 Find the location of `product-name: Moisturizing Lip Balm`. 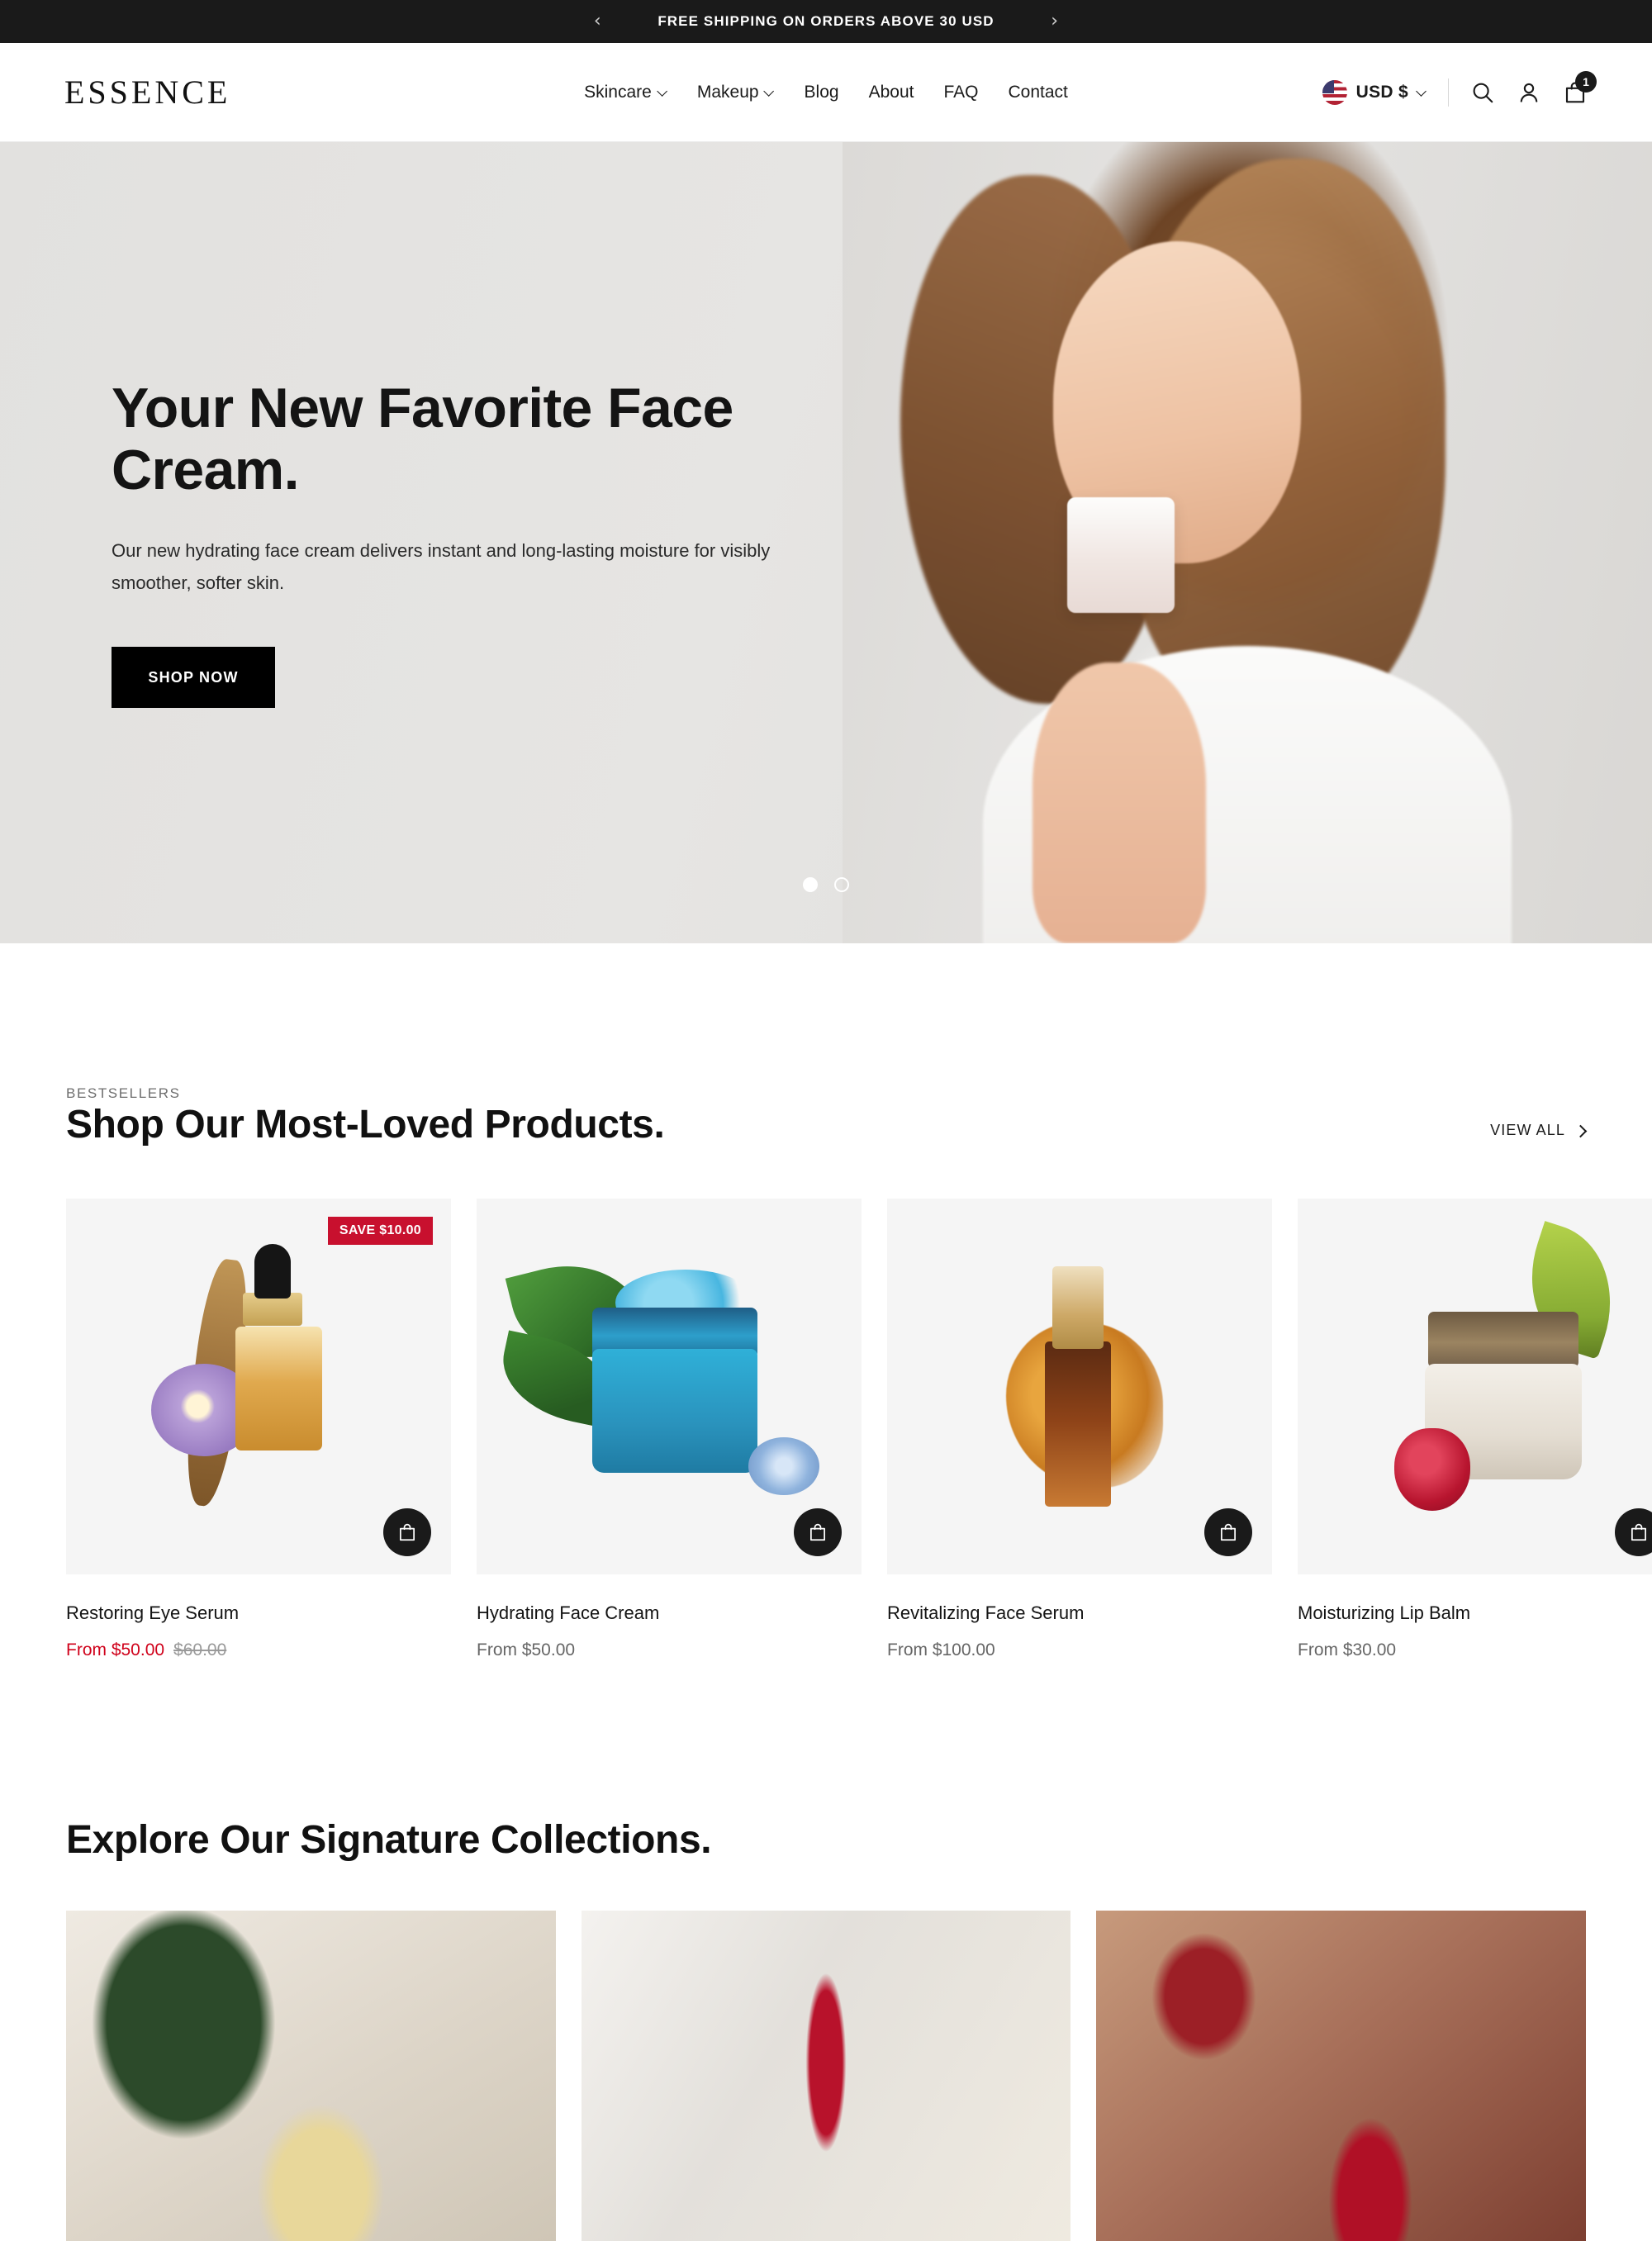

product-name: Moisturizing Lip Balm is located at coordinates (1475, 1613).